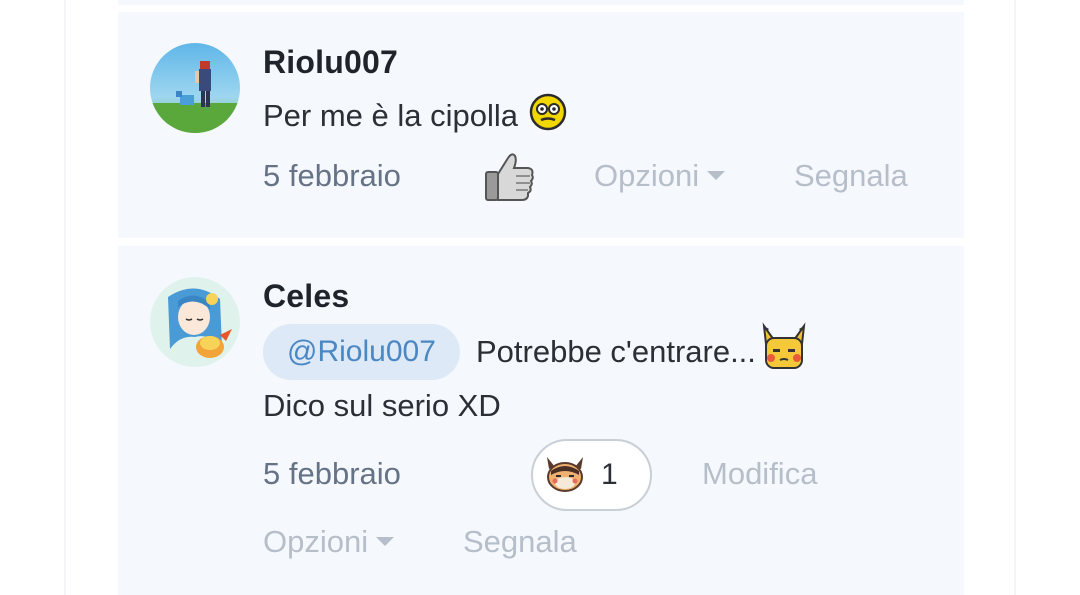  Describe the element at coordinates (609, 474) in the screenshot. I see `reaction-count: 1` at that location.